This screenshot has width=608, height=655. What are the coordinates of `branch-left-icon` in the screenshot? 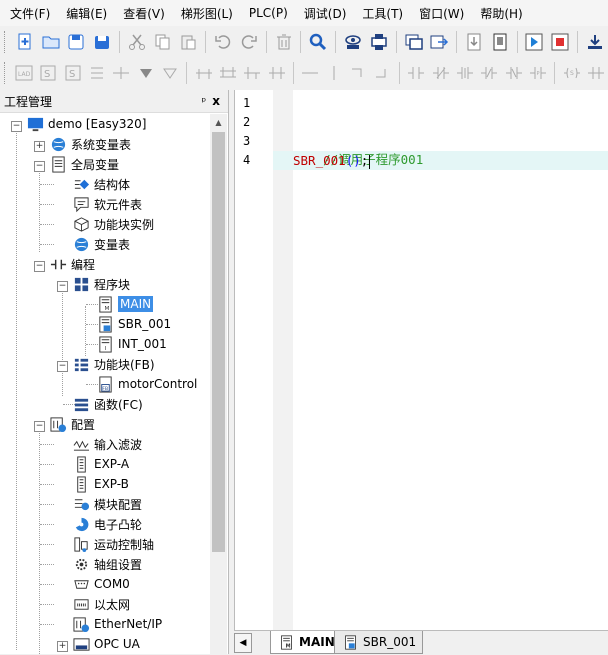 It's located at (252, 73).